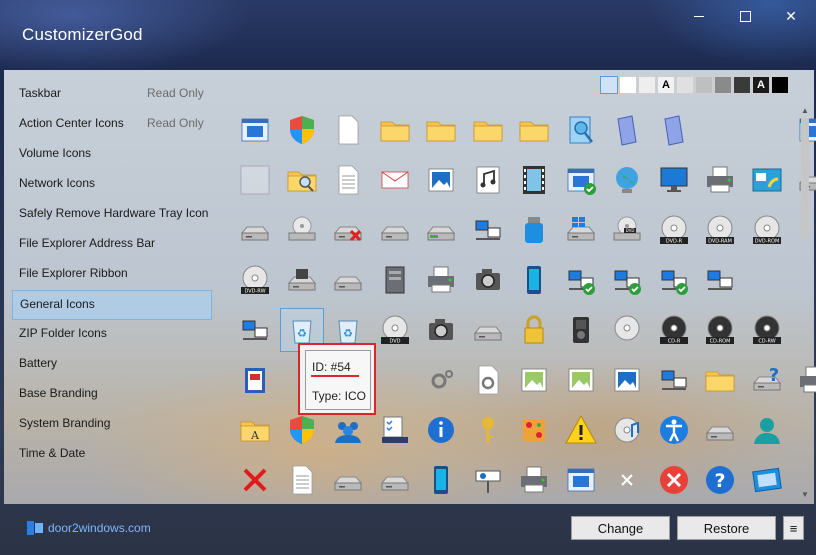  I want to click on sidebar-item: ZIP Folder Icons, so click(112, 335).